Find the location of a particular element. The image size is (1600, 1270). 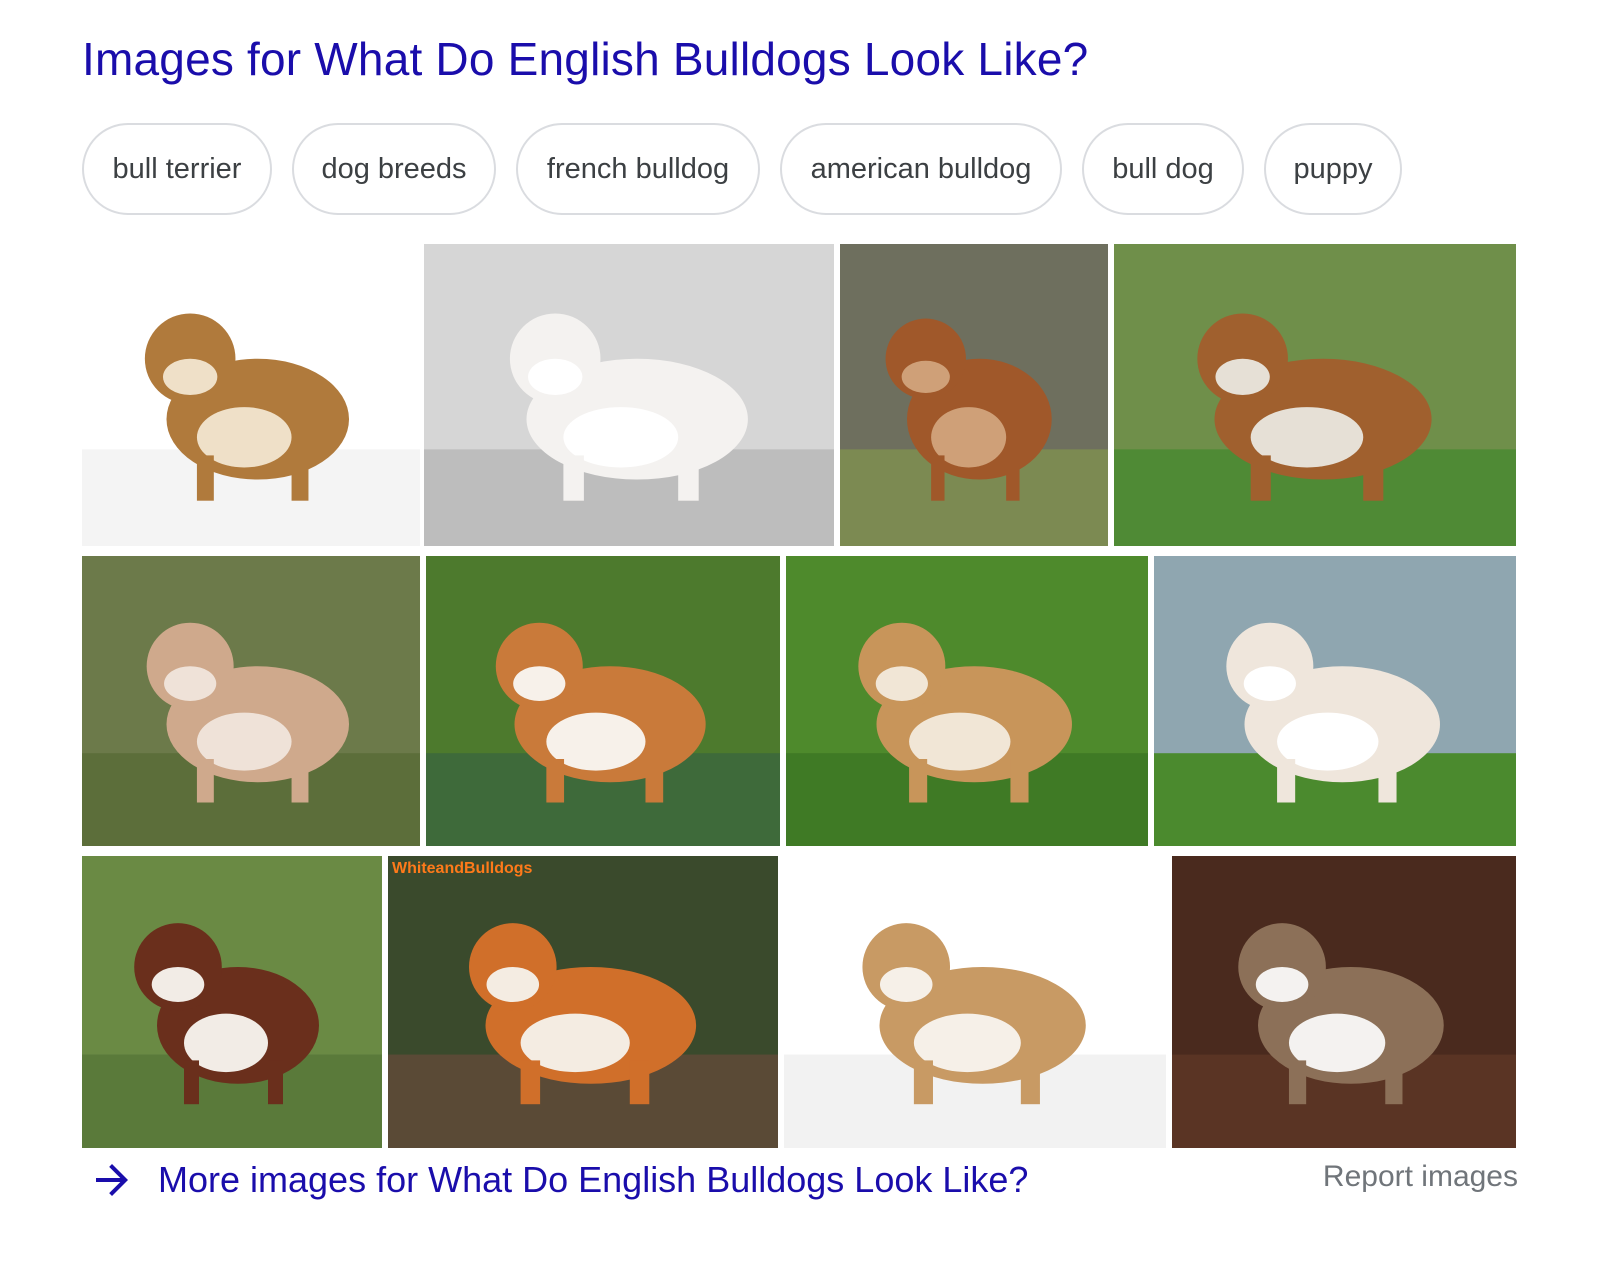

report-images-link: Report images is located at coordinates (1420, 1177).